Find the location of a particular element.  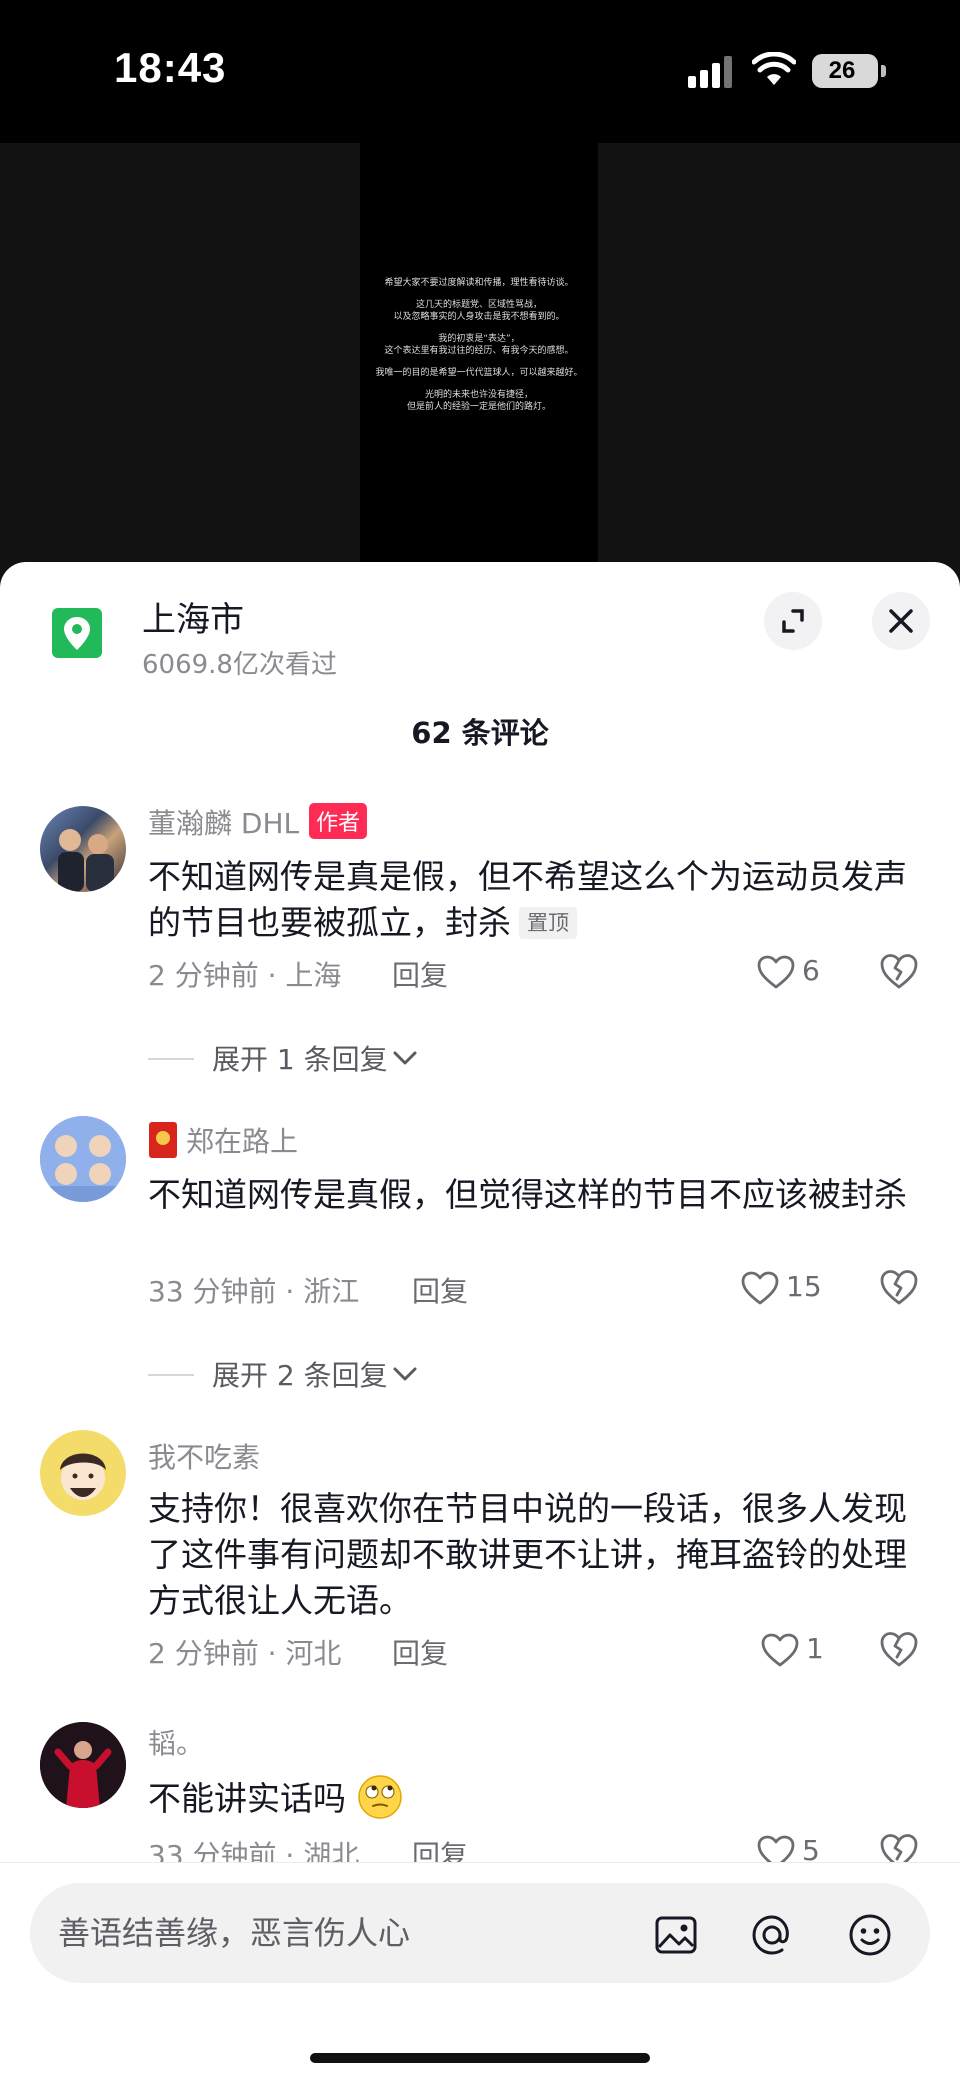

map-pin-icon is located at coordinates (77, 633).